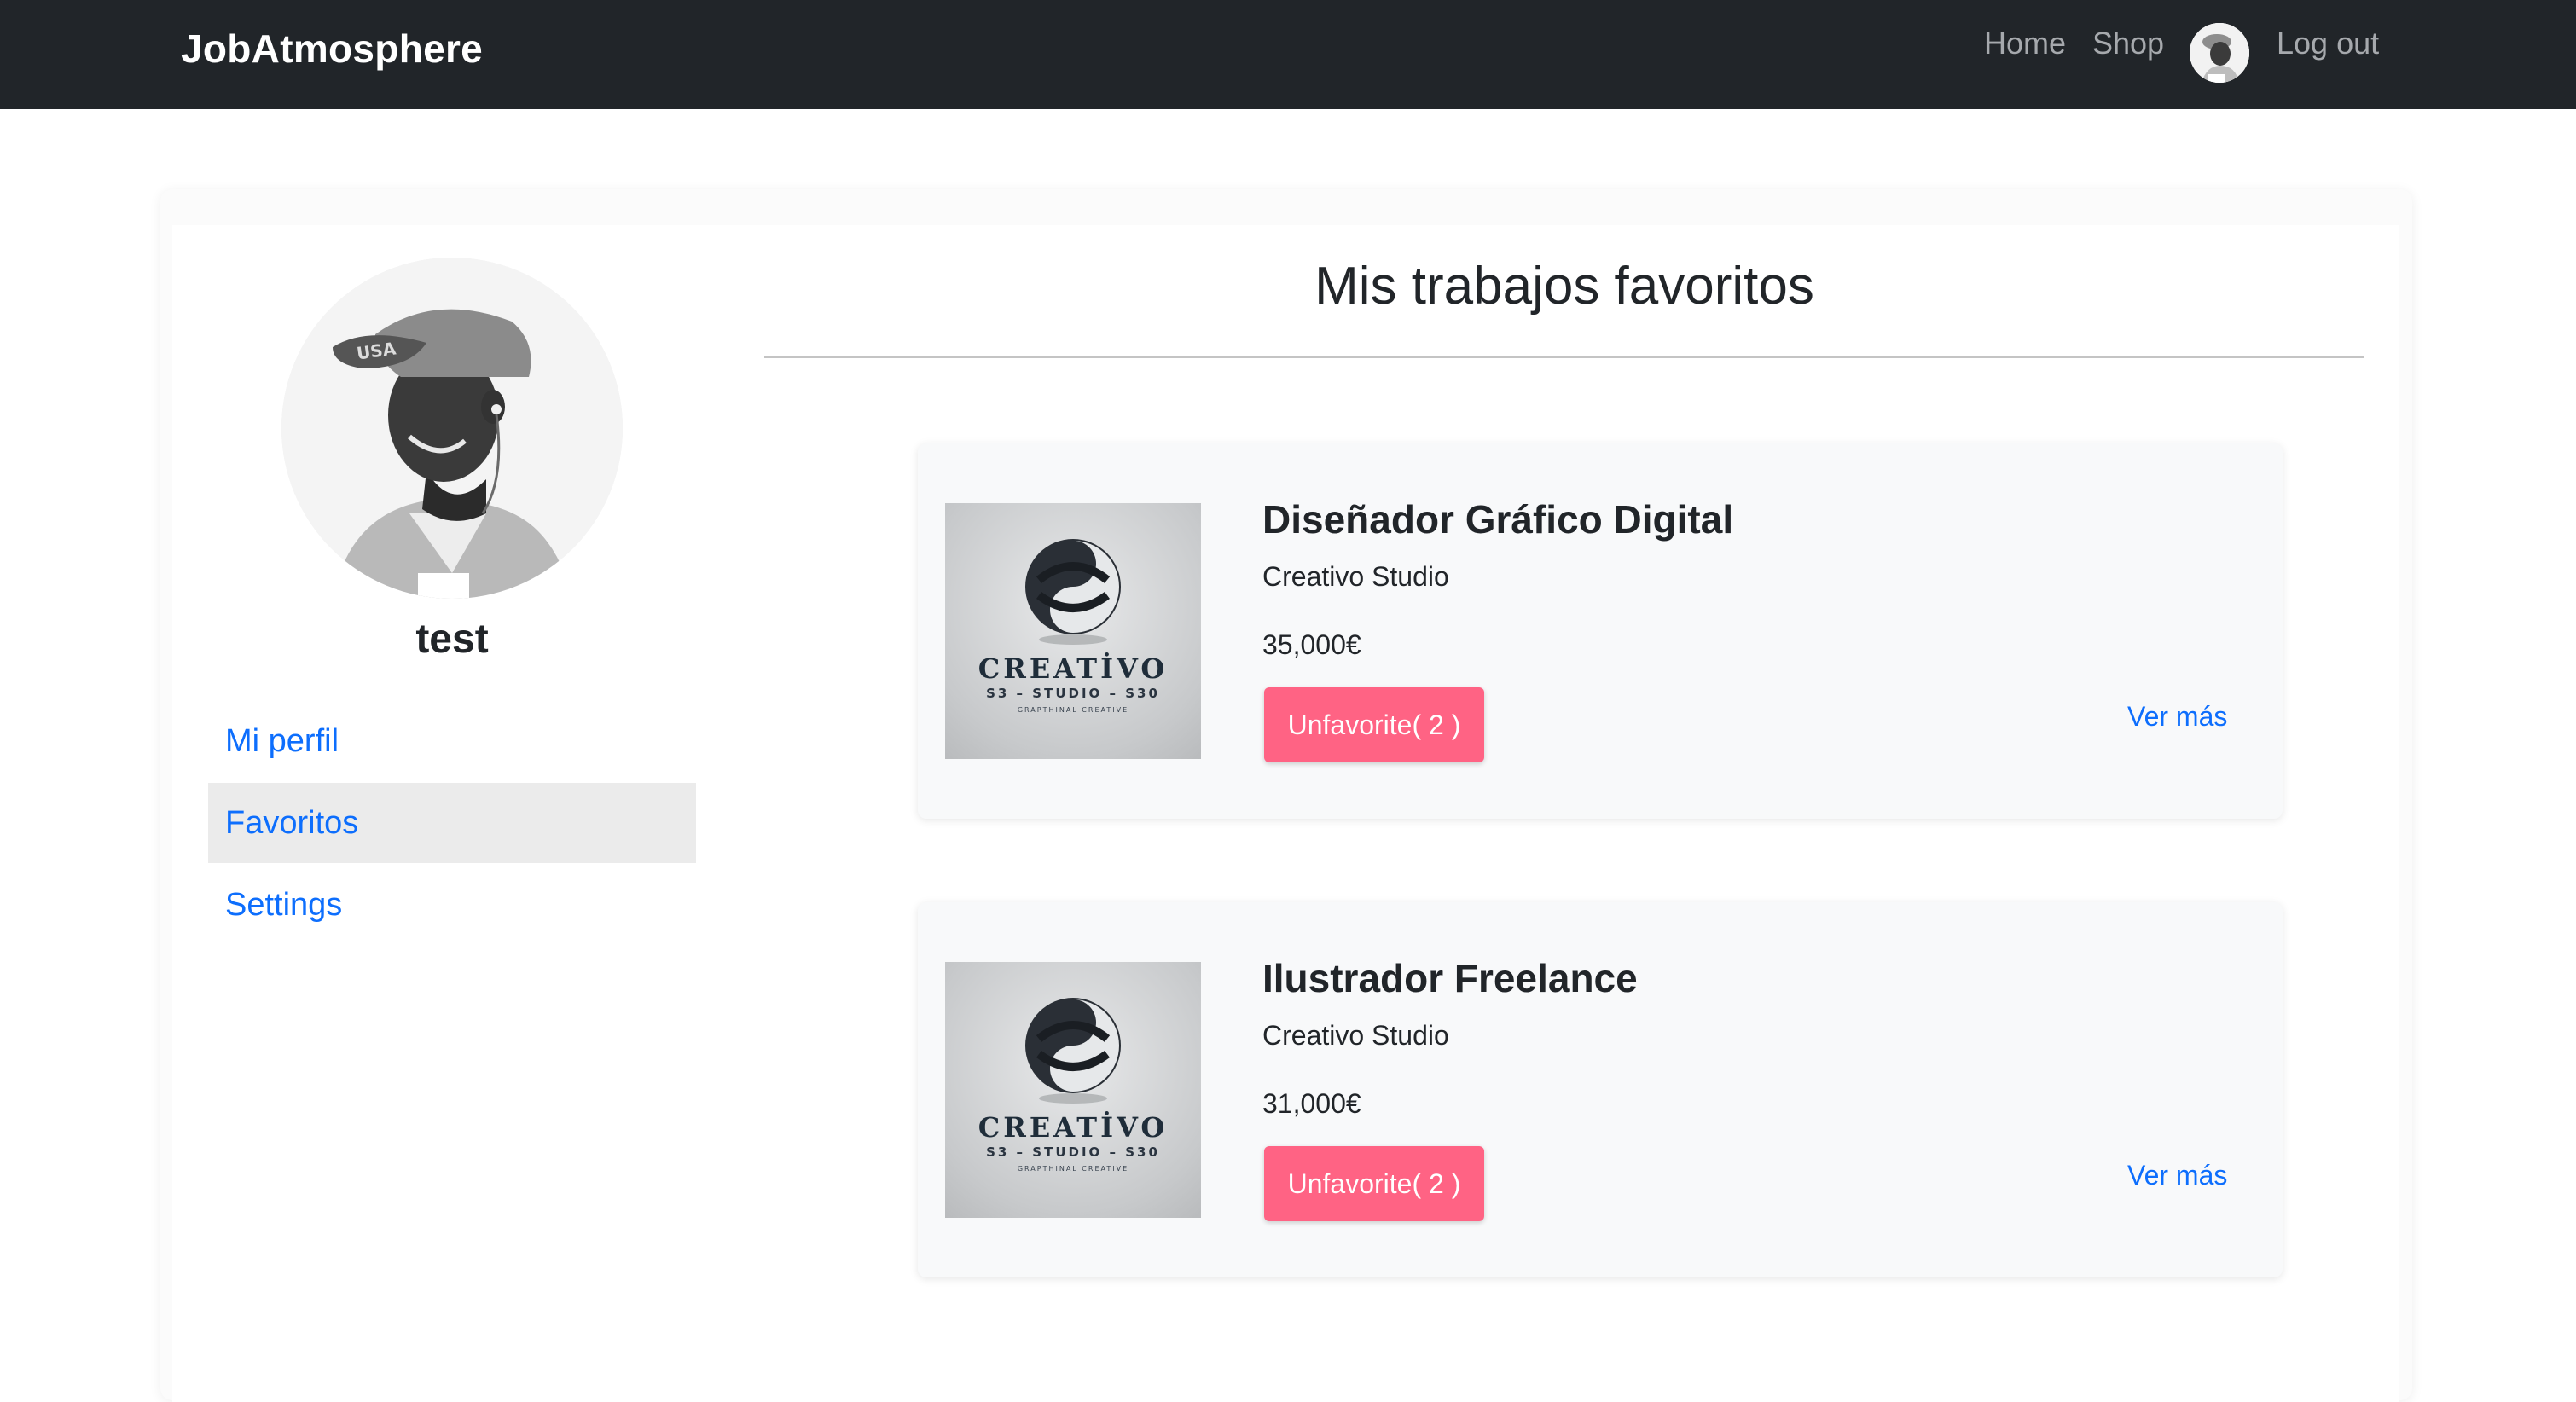 The height and width of the screenshot is (1402, 2576). I want to click on sidebar-item-settings: Settings, so click(452, 905).